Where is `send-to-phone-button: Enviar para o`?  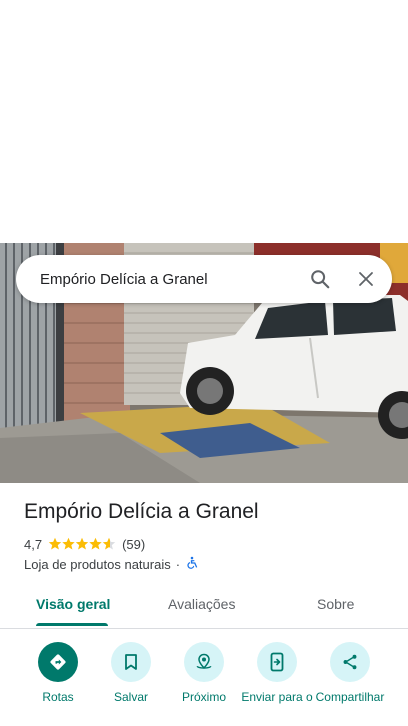 send-to-phone-button: Enviar para o is located at coordinates (277, 672).